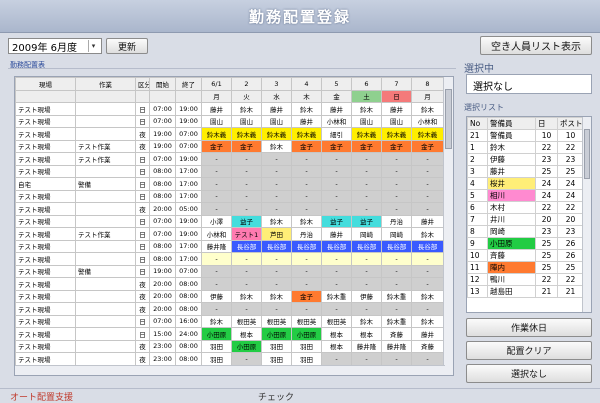  What do you see at coordinates (229, 121) in the screenshot?
I see `table-row: テスト現場日 07:00 19:00 園山 園山 園山 藤井 小林和 園山 園山 小林和` at bounding box center [229, 121].